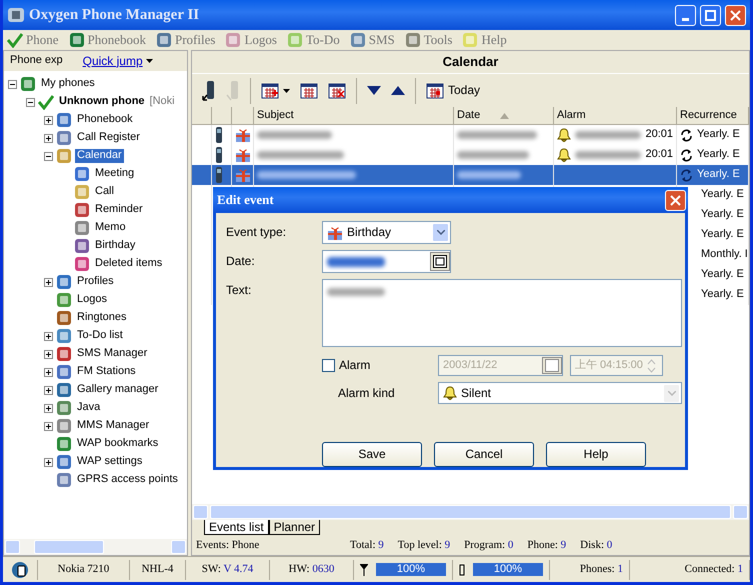  I want to click on pane-tab: Phone exp, so click(36, 61).